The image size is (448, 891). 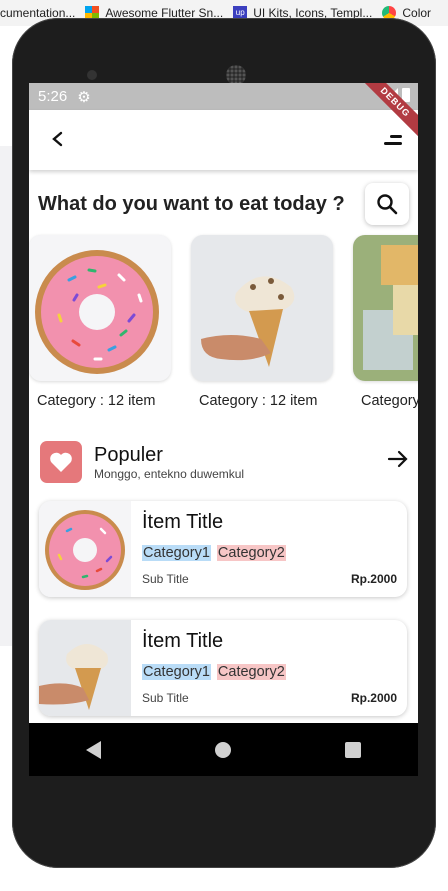 What do you see at coordinates (223, 462) in the screenshot?
I see `popular-section-header: Populer Monggo, entekno duwemkul` at bounding box center [223, 462].